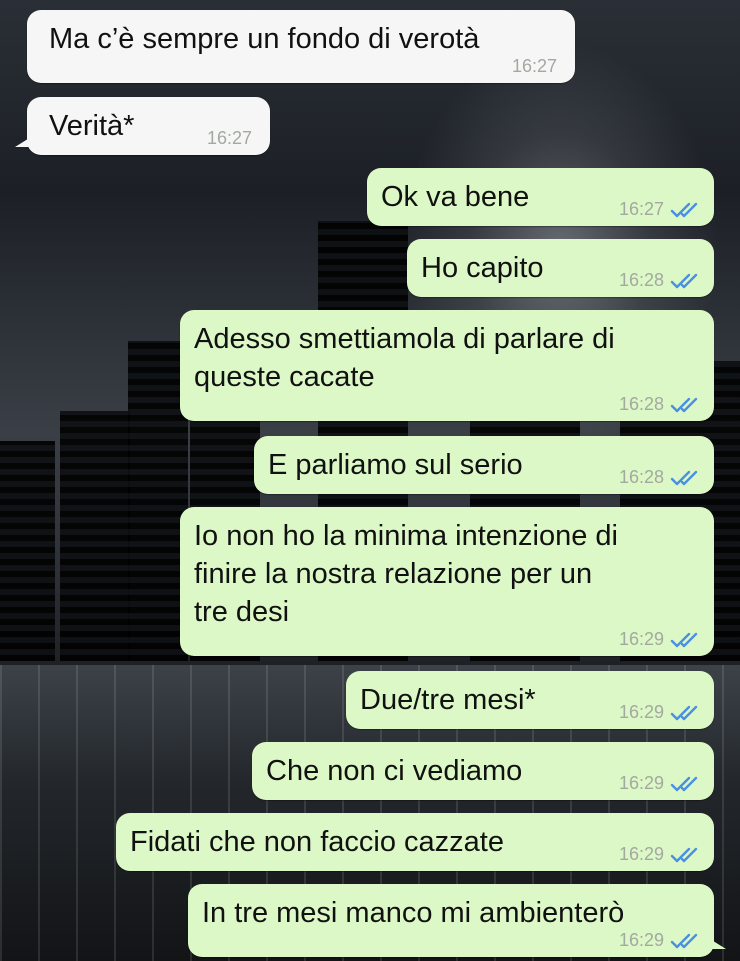  I want to click on message-text-line: Due/tre mesi*, so click(448, 700).